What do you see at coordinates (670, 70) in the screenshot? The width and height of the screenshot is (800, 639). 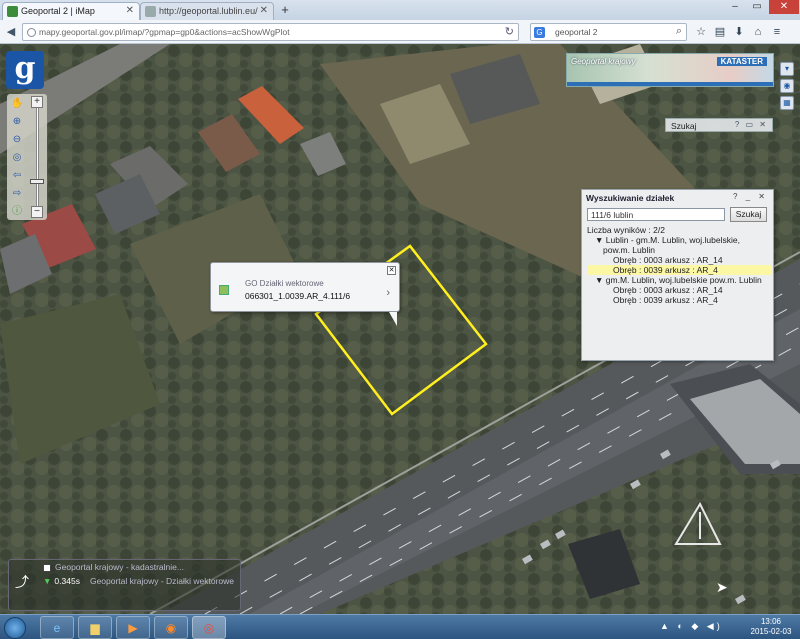 I see `overview-banner: Geoportal krajowy KATASTER` at bounding box center [670, 70].